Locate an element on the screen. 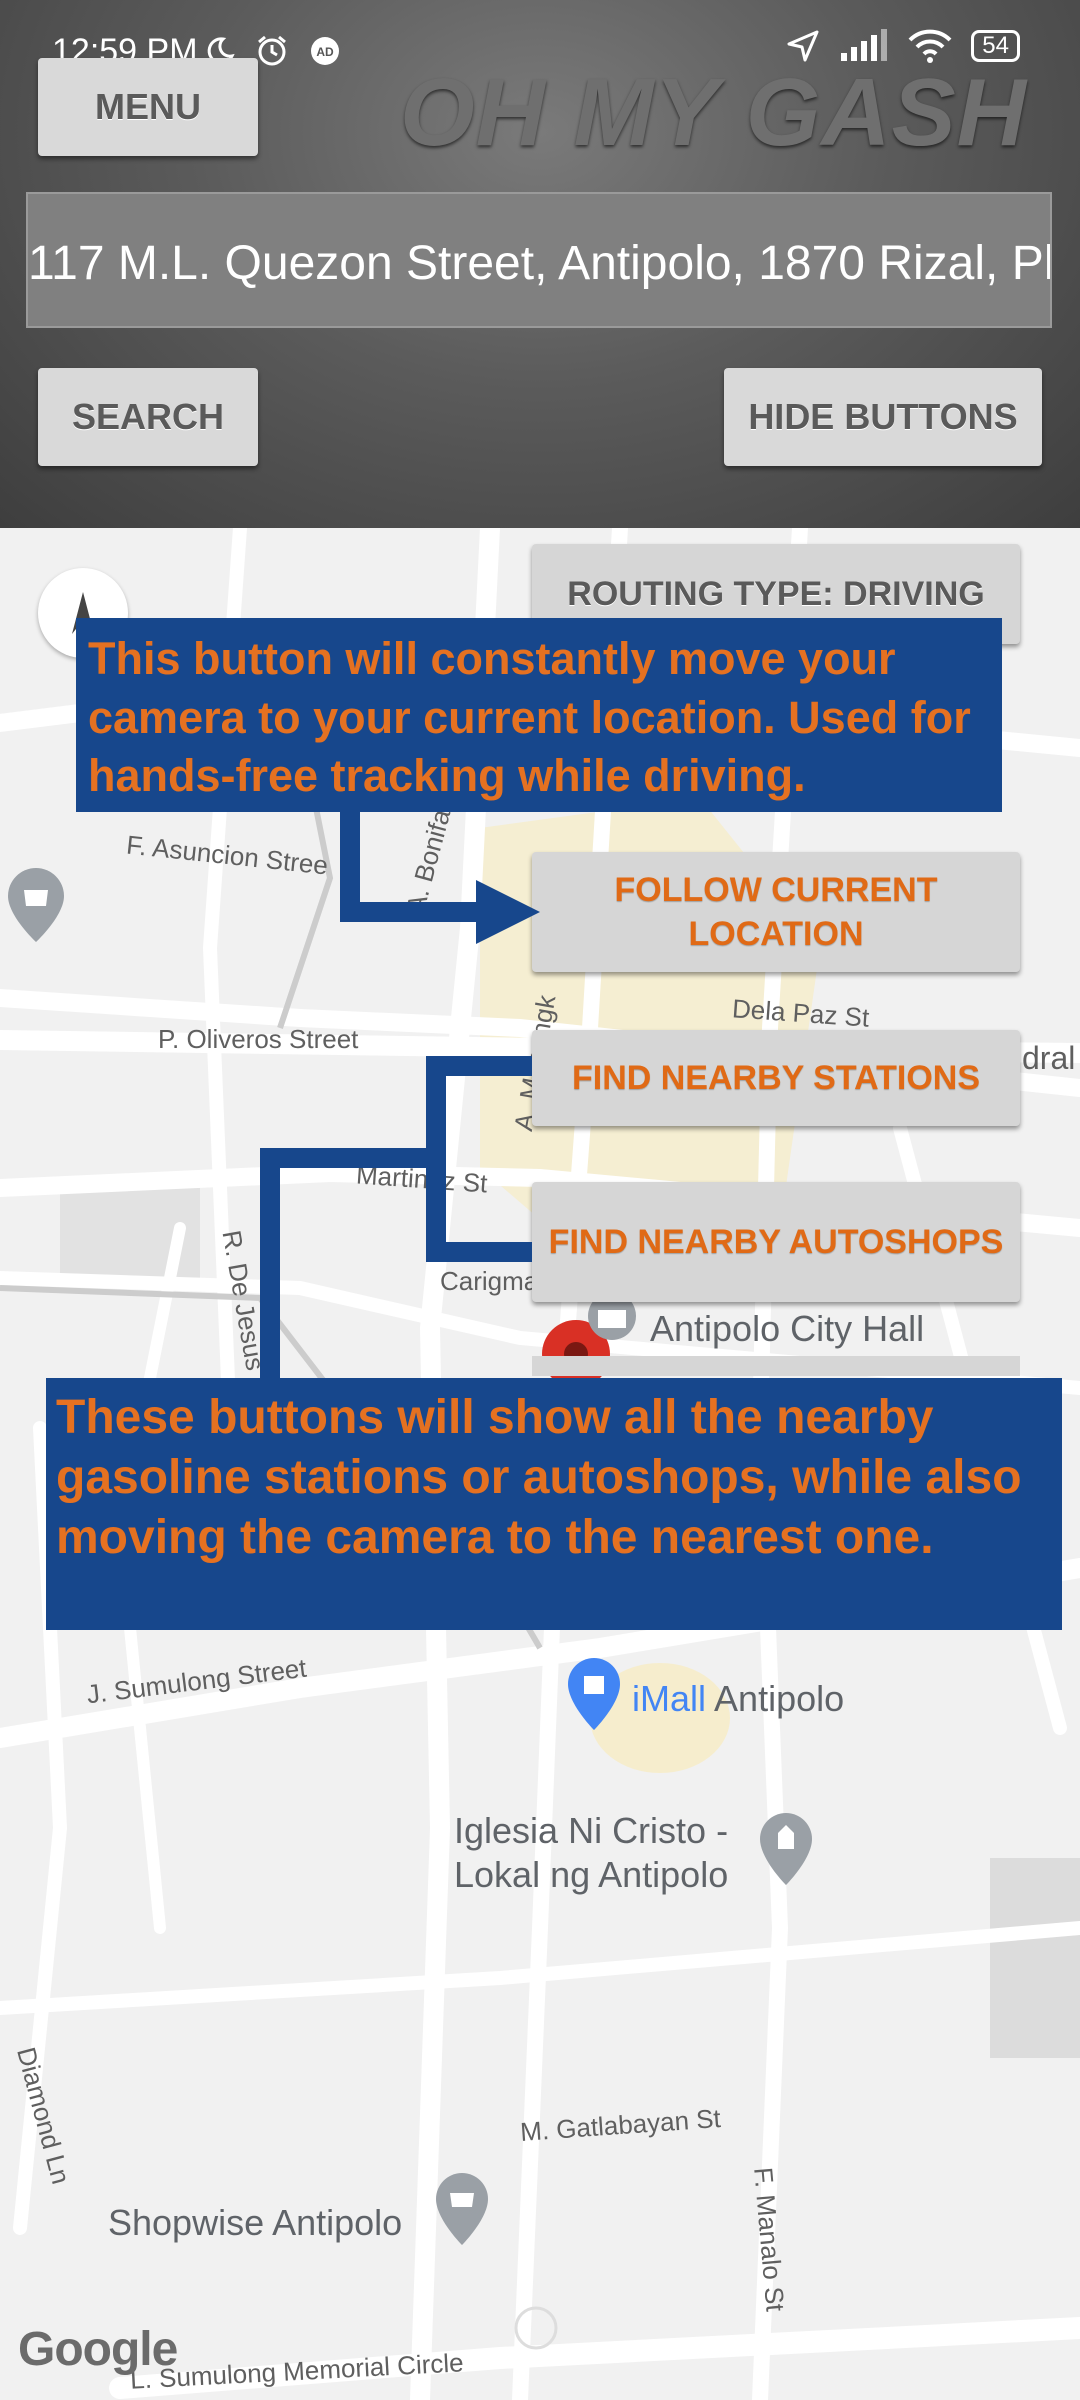 The height and width of the screenshot is (2400, 1080). place-label-iglesia-1: Iglesia Ni Cristo - is located at coordinates (591, 1830).